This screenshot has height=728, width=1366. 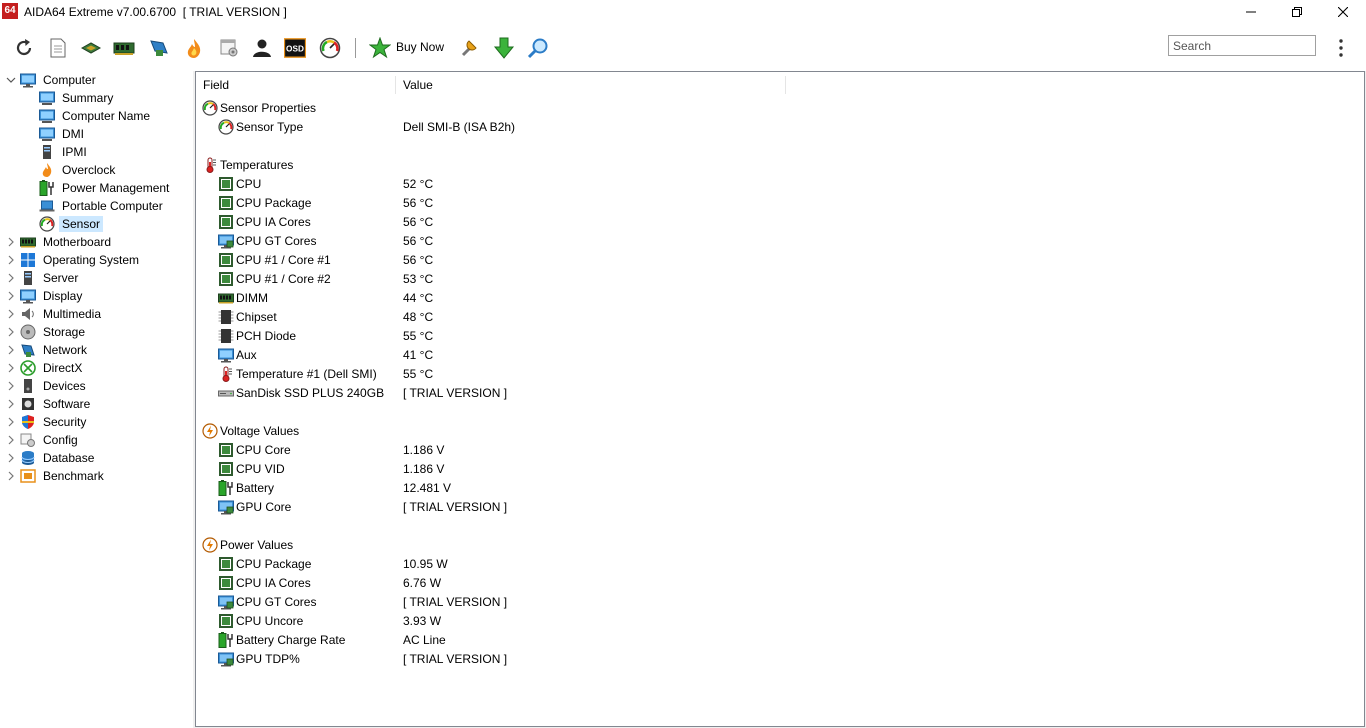 I want to click on tree-item-devices: Devices, so click(x=47, y=386).